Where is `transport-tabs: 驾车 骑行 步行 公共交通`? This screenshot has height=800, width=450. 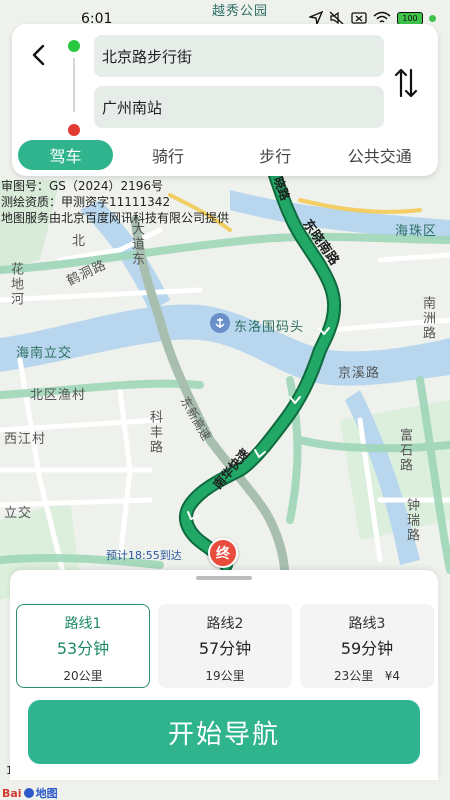
transport-tabs: 驾车 骑行 步行 公共交通 is located at coordinates (225, 155).